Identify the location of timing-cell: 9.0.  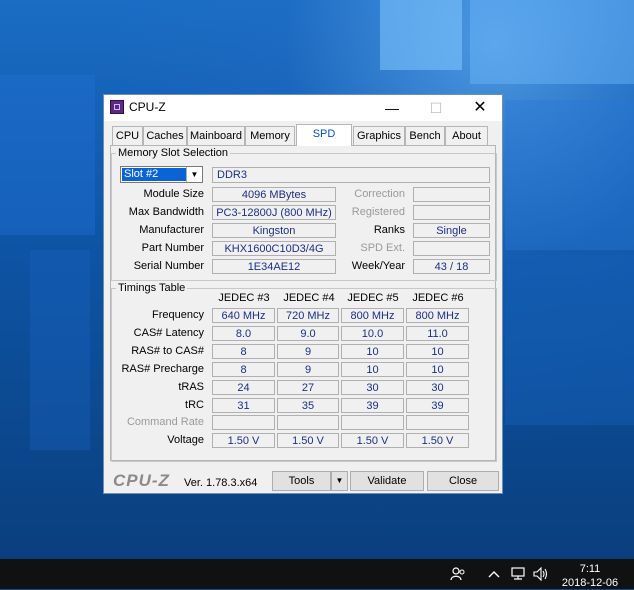
(308, 333).